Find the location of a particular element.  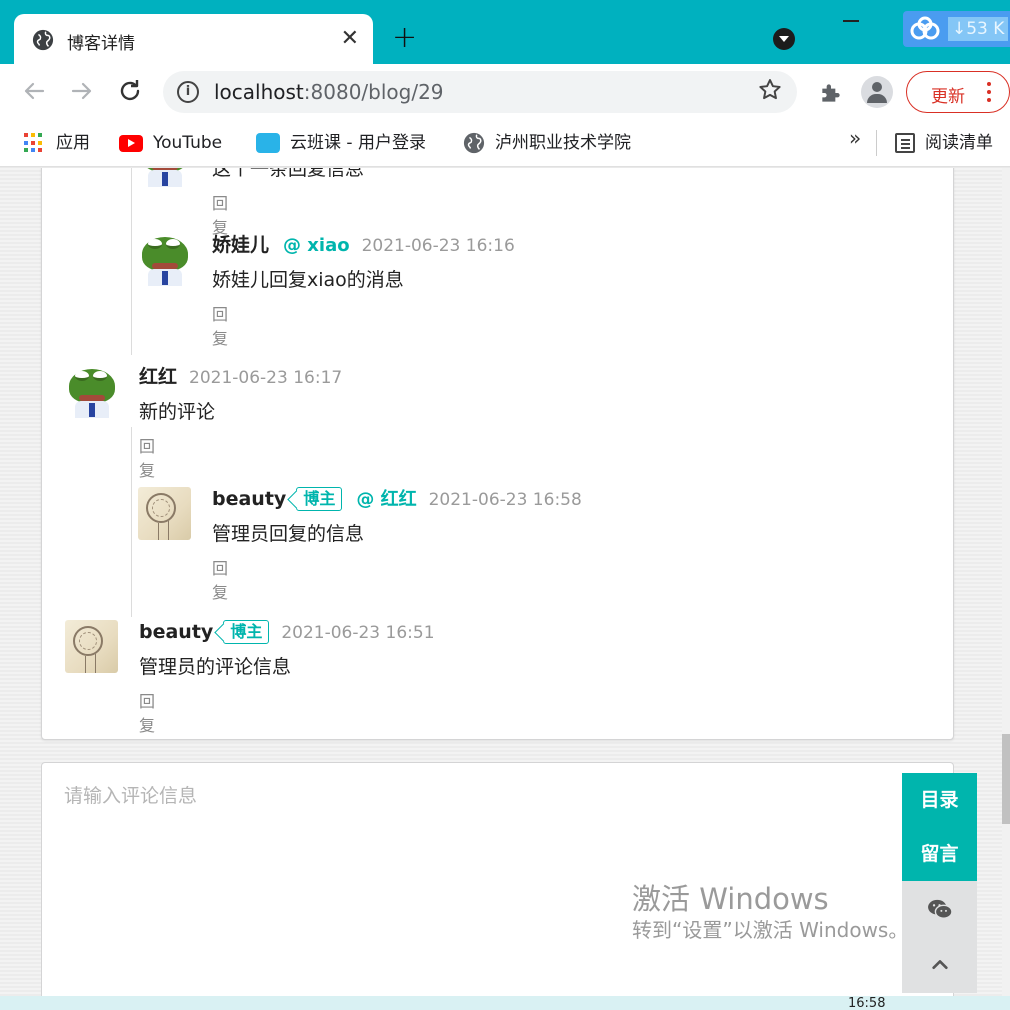

youtube-icon is located at coordinates (131, 143).